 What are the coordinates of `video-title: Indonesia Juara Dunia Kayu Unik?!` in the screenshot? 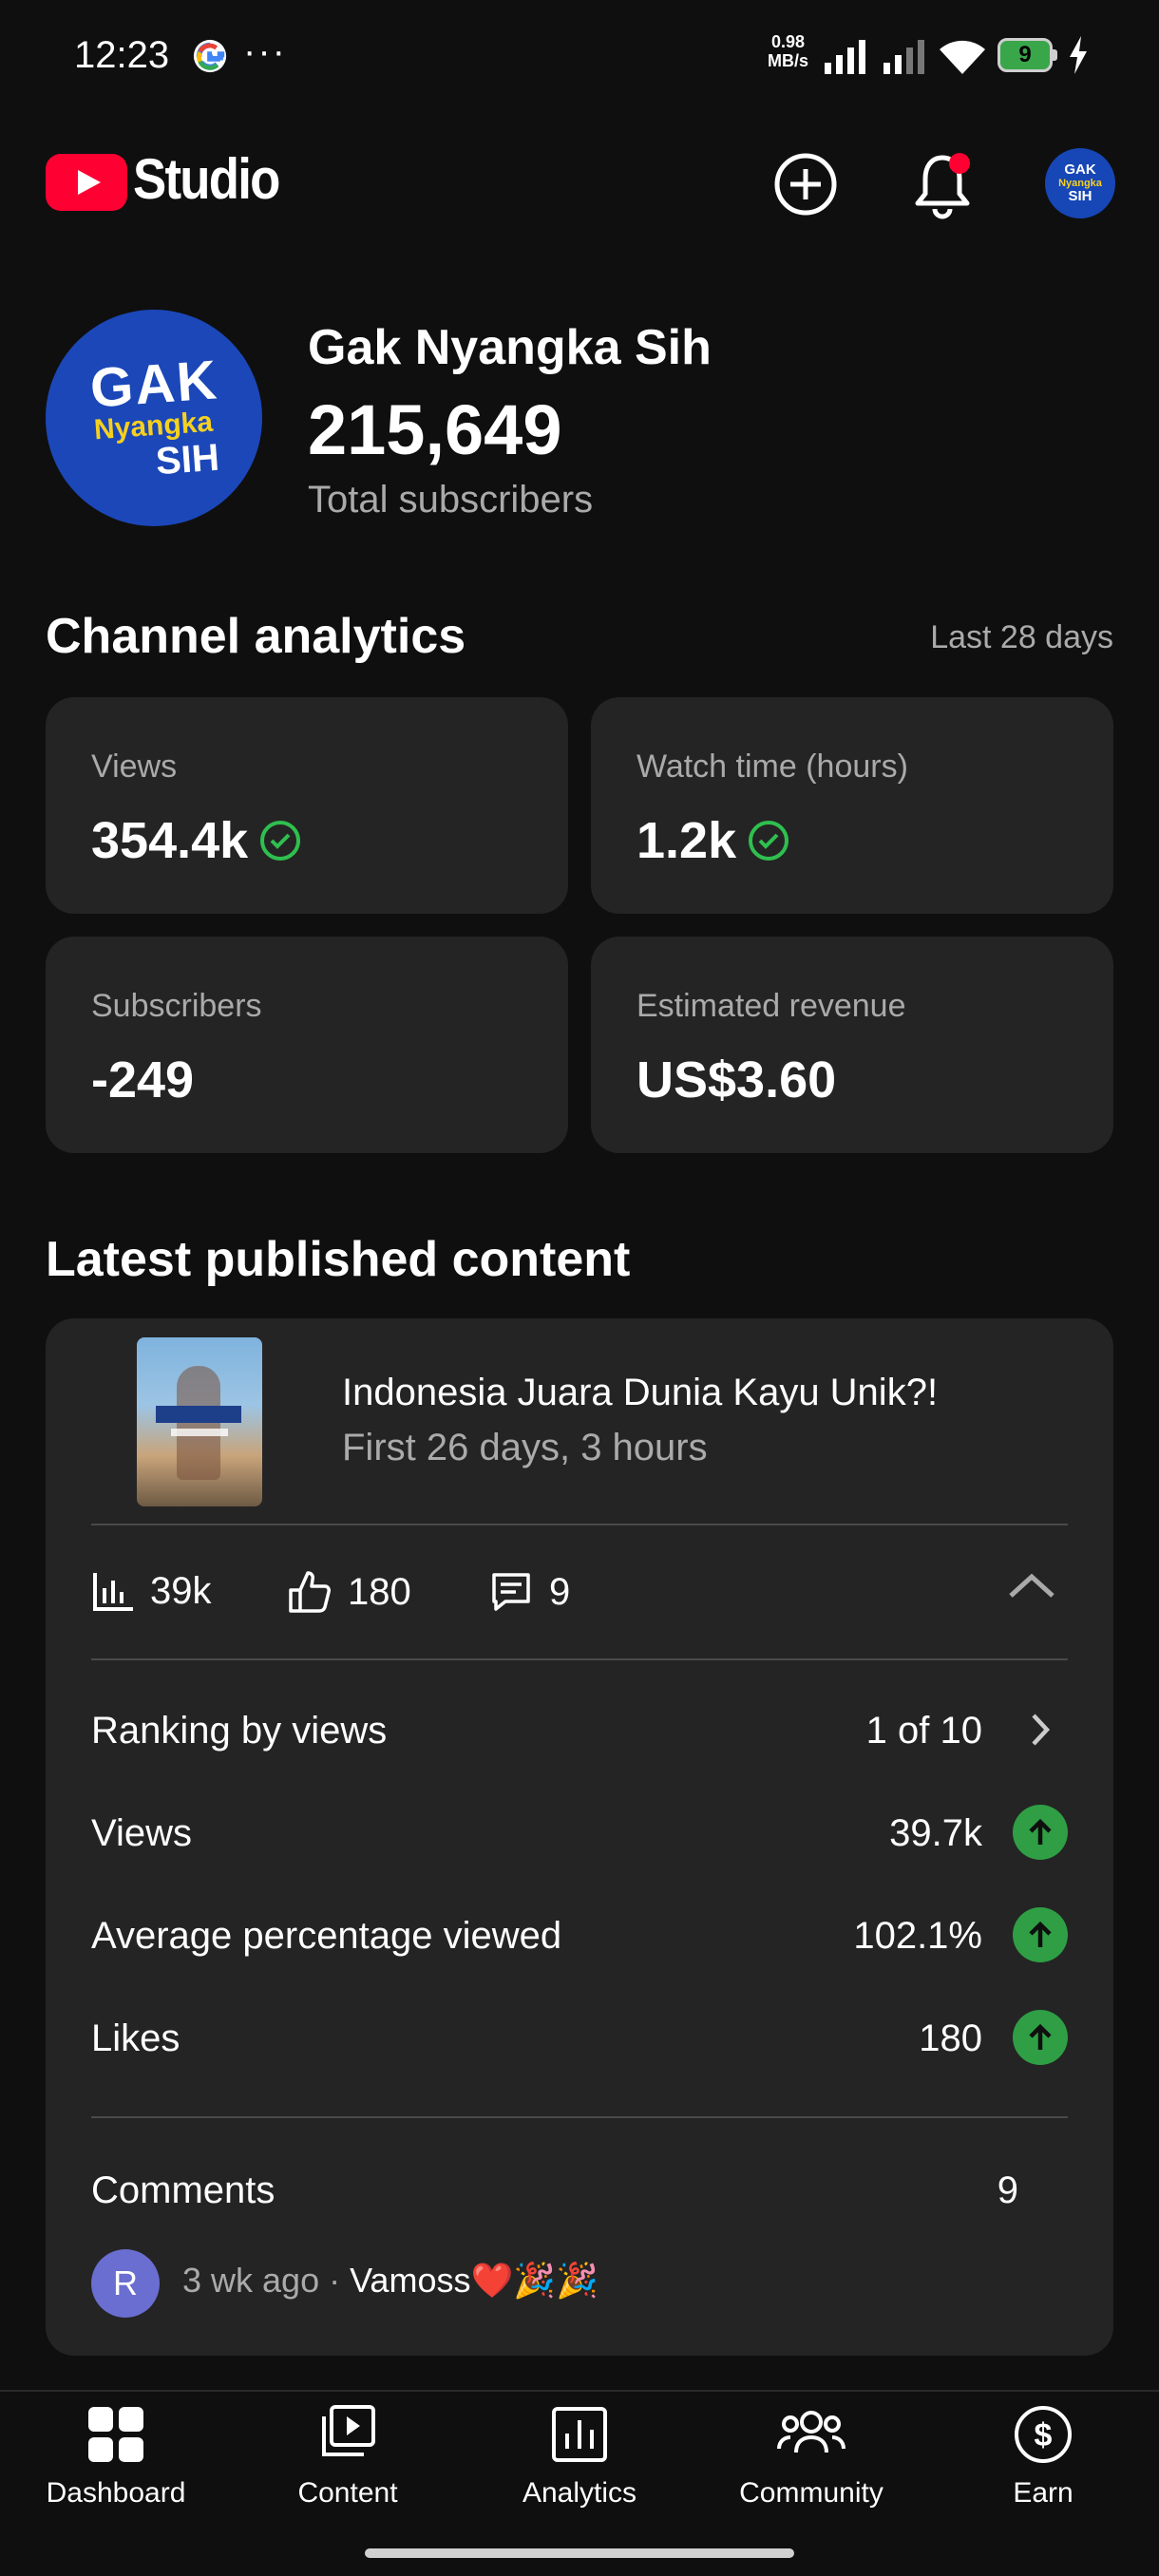 It's located at (640, 1393).